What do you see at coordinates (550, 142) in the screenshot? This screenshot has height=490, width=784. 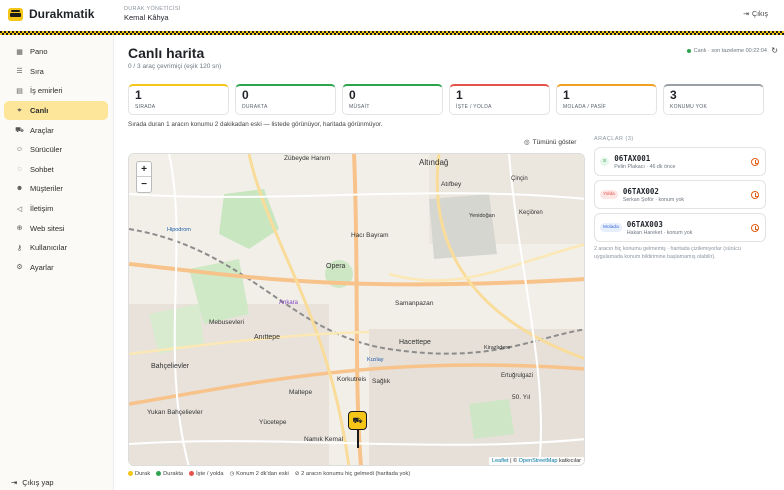 I see `show-all-button: ◎ Tümünü göster` at bounding box center [550, 142].